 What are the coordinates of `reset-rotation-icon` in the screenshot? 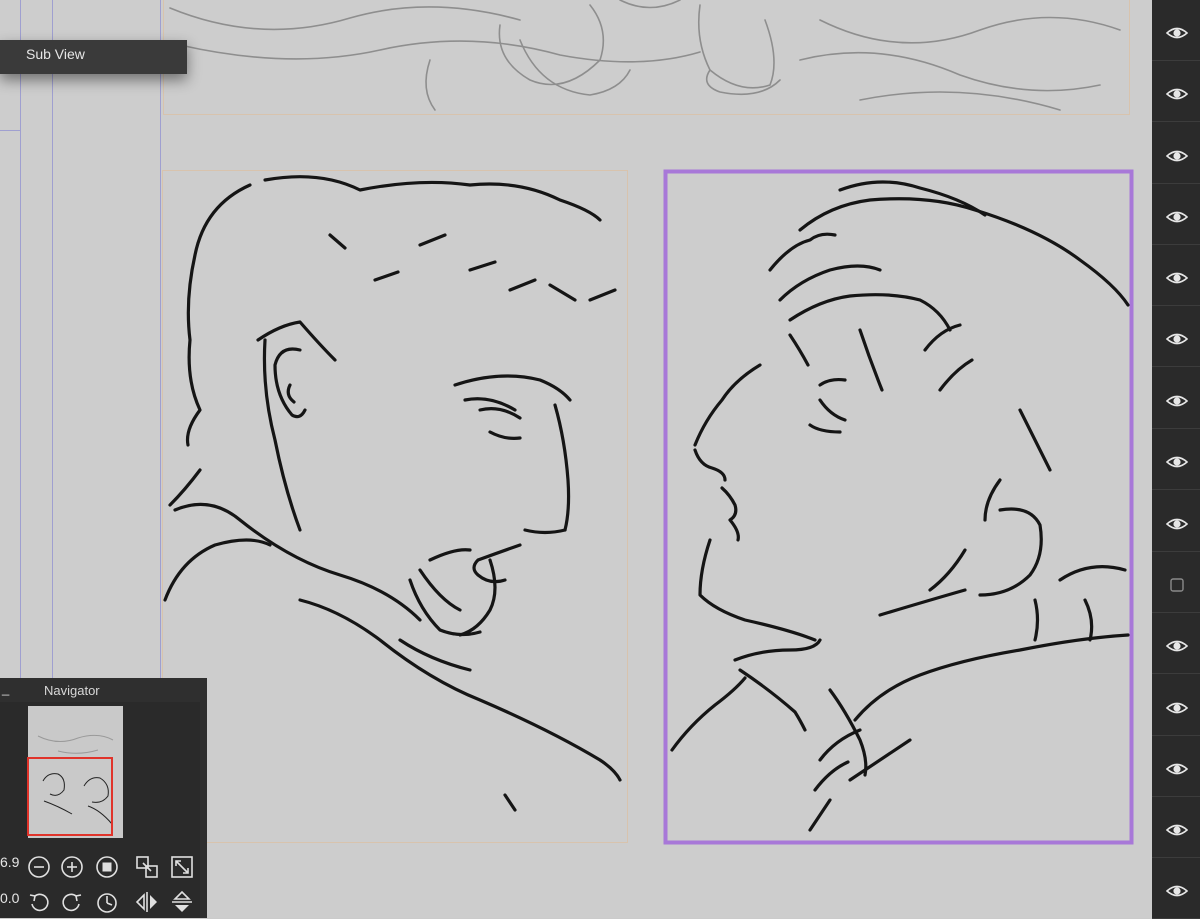 It's located at (107, 902).